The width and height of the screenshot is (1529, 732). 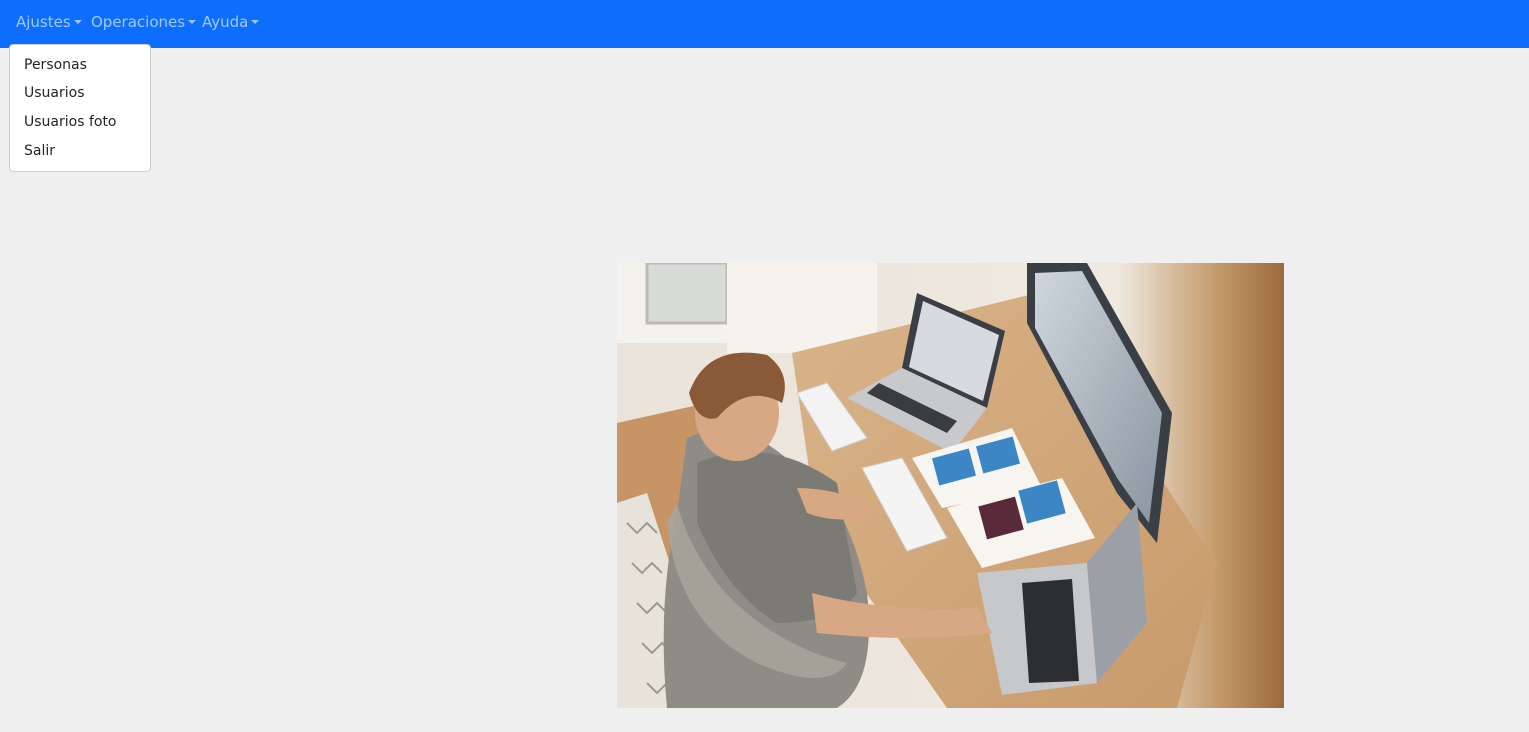 I want to click on menu-ajustes-label: Ajustes, so click(x=43, y=22).